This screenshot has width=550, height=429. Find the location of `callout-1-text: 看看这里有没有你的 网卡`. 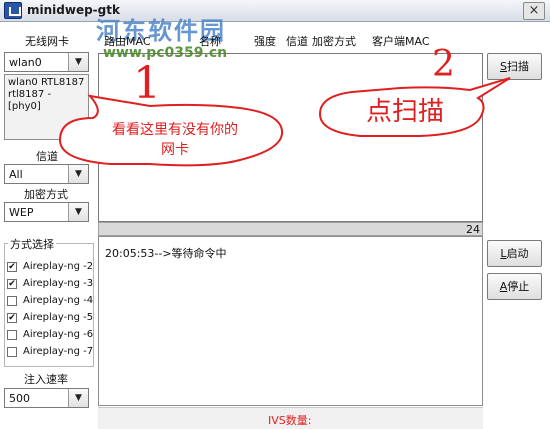

callout-1-text: 看看这里有没有你的 网卡 is located at coordinates (175, 140).